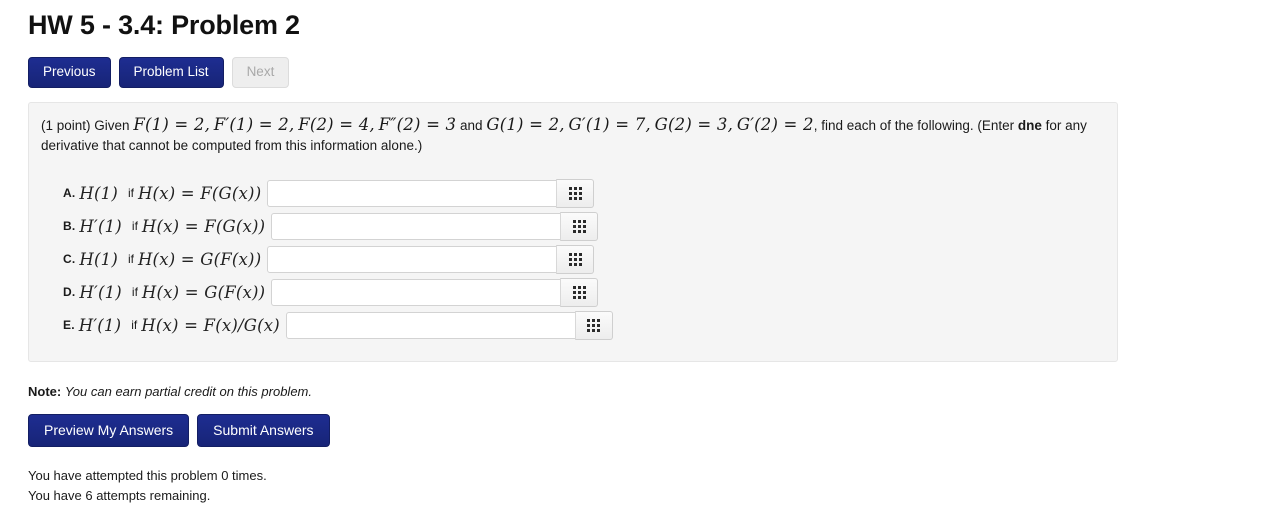 Image resolution: width=1267 pixels, height=515 pixels. Describe the element at coordinates (647, 430) in the screenshot. I see `action-buttons: Preview My Answers Submit Answers` at that location.